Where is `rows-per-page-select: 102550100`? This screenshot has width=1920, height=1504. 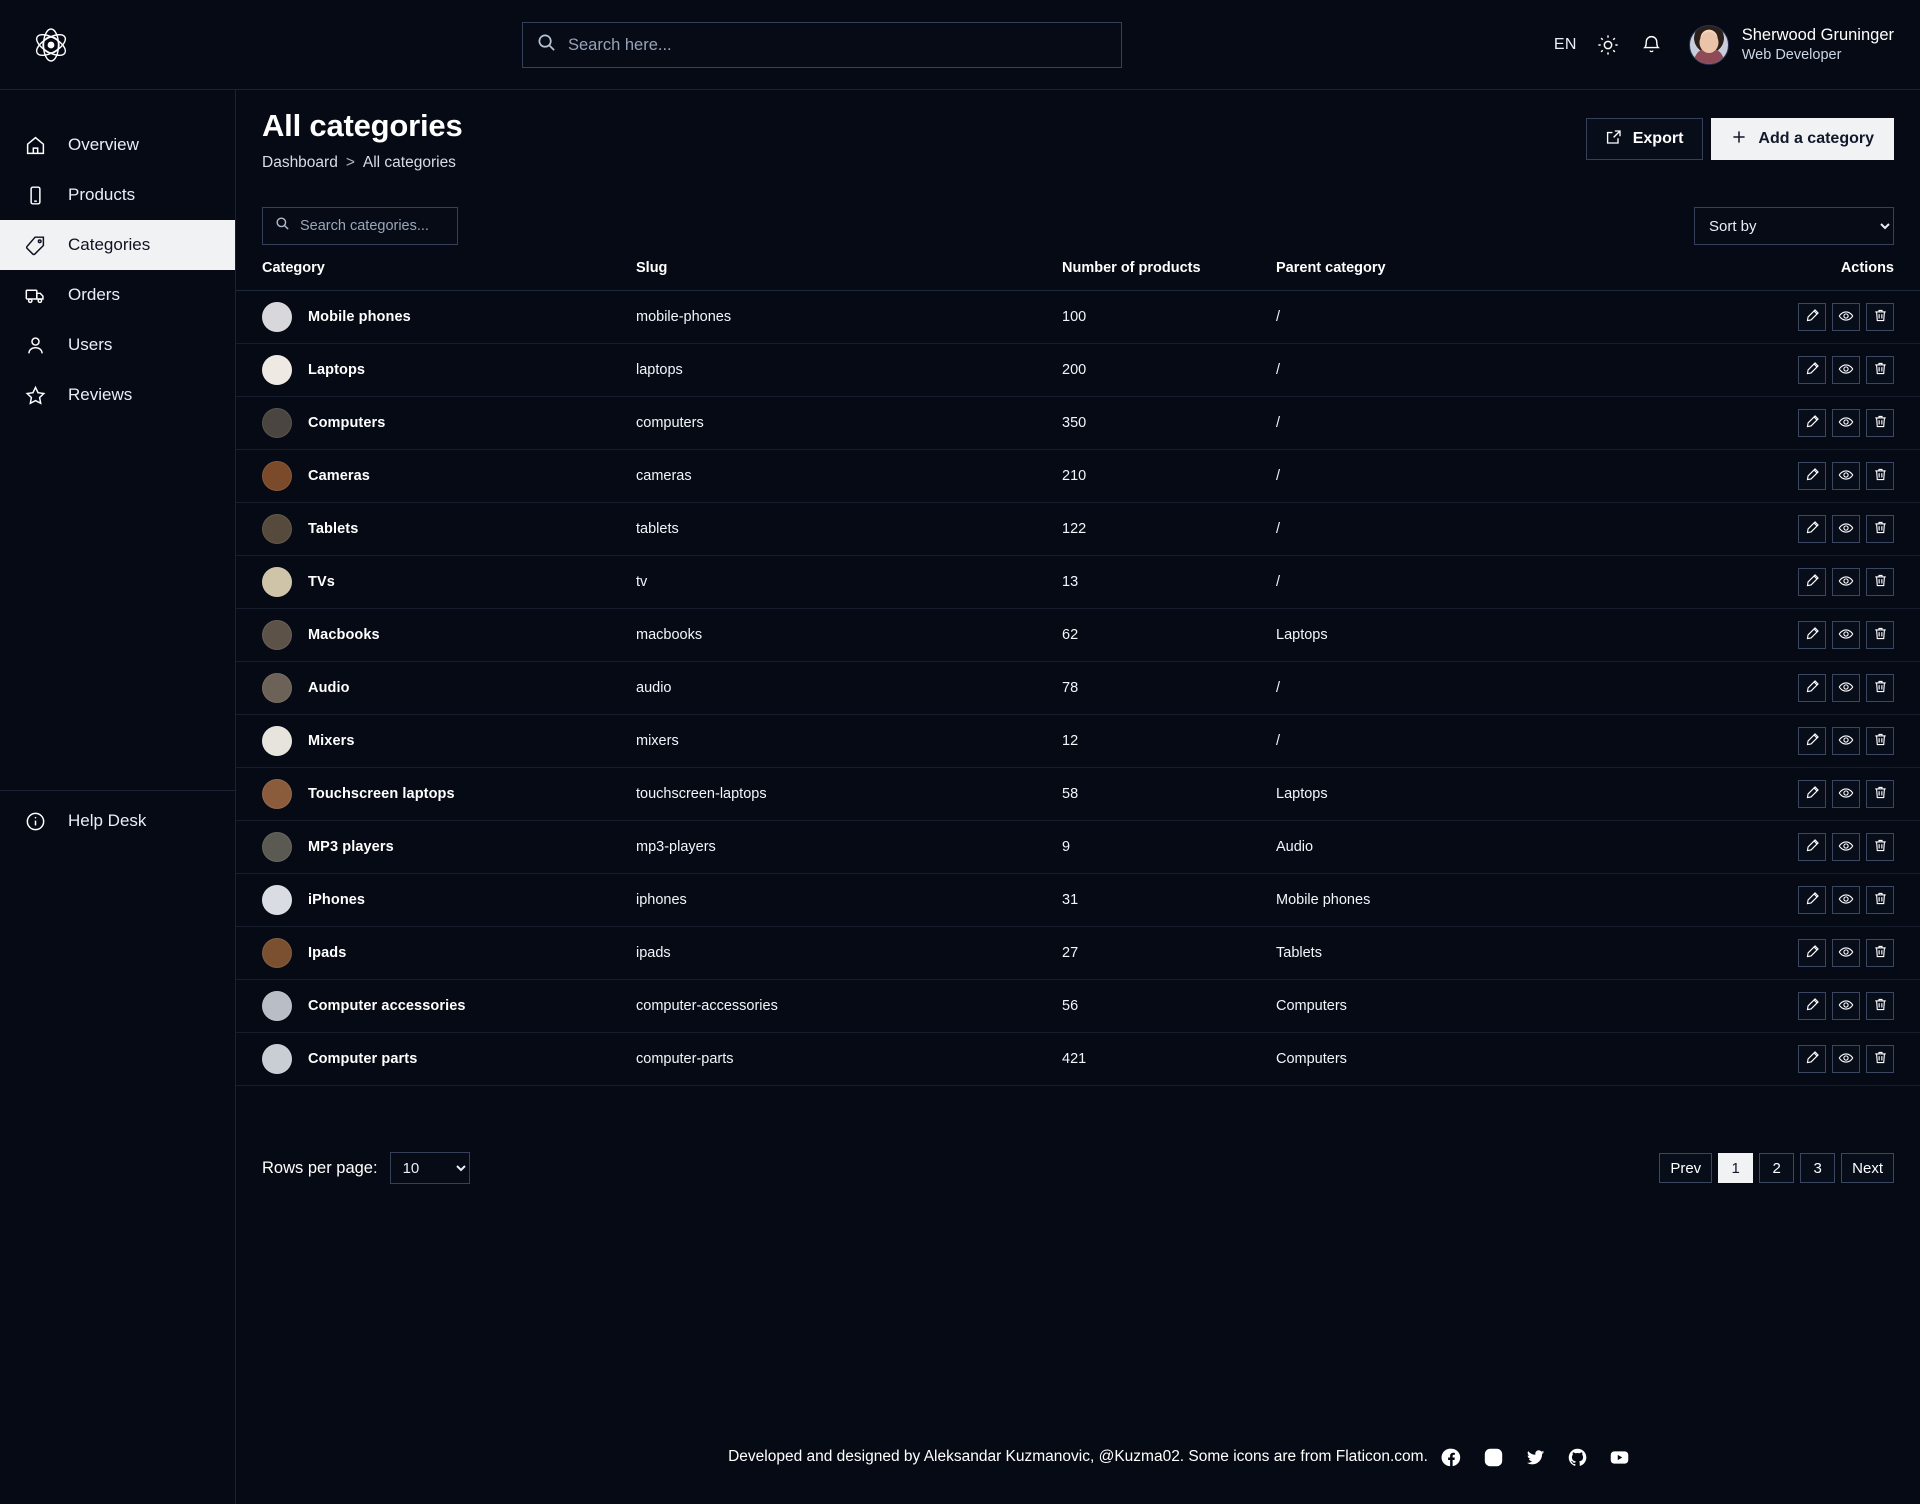 rows-per-page-select: 102550100 is located at coordinates (429, 1168).